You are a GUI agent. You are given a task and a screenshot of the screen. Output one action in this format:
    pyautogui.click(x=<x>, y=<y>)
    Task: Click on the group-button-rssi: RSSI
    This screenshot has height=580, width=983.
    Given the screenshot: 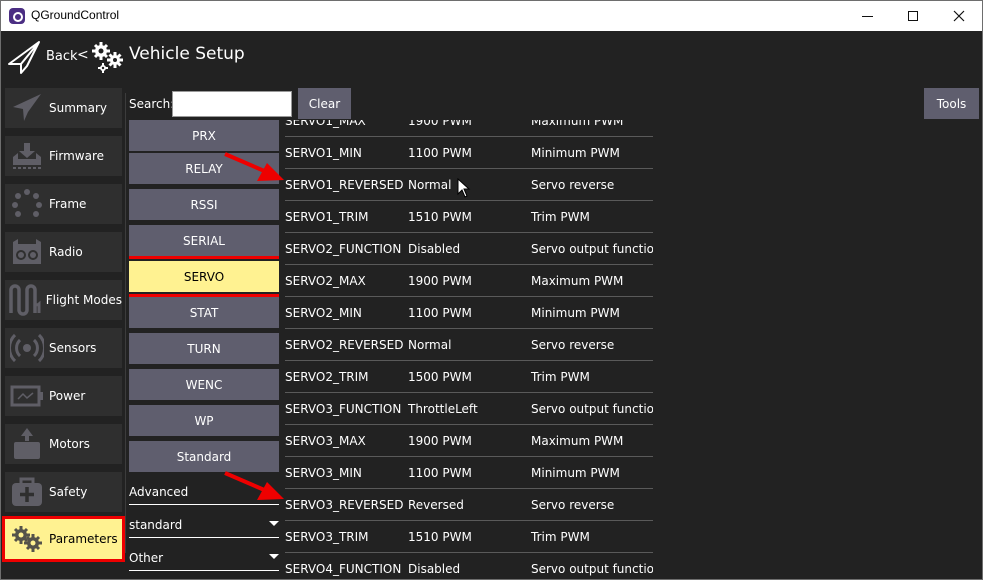 What is the action you would take?
    pyautogui.click(x=204, y=204)
    